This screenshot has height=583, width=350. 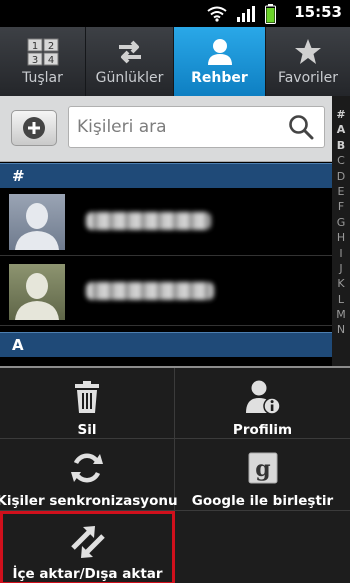 I want to click on star-icon, so click(x=308, y=52).